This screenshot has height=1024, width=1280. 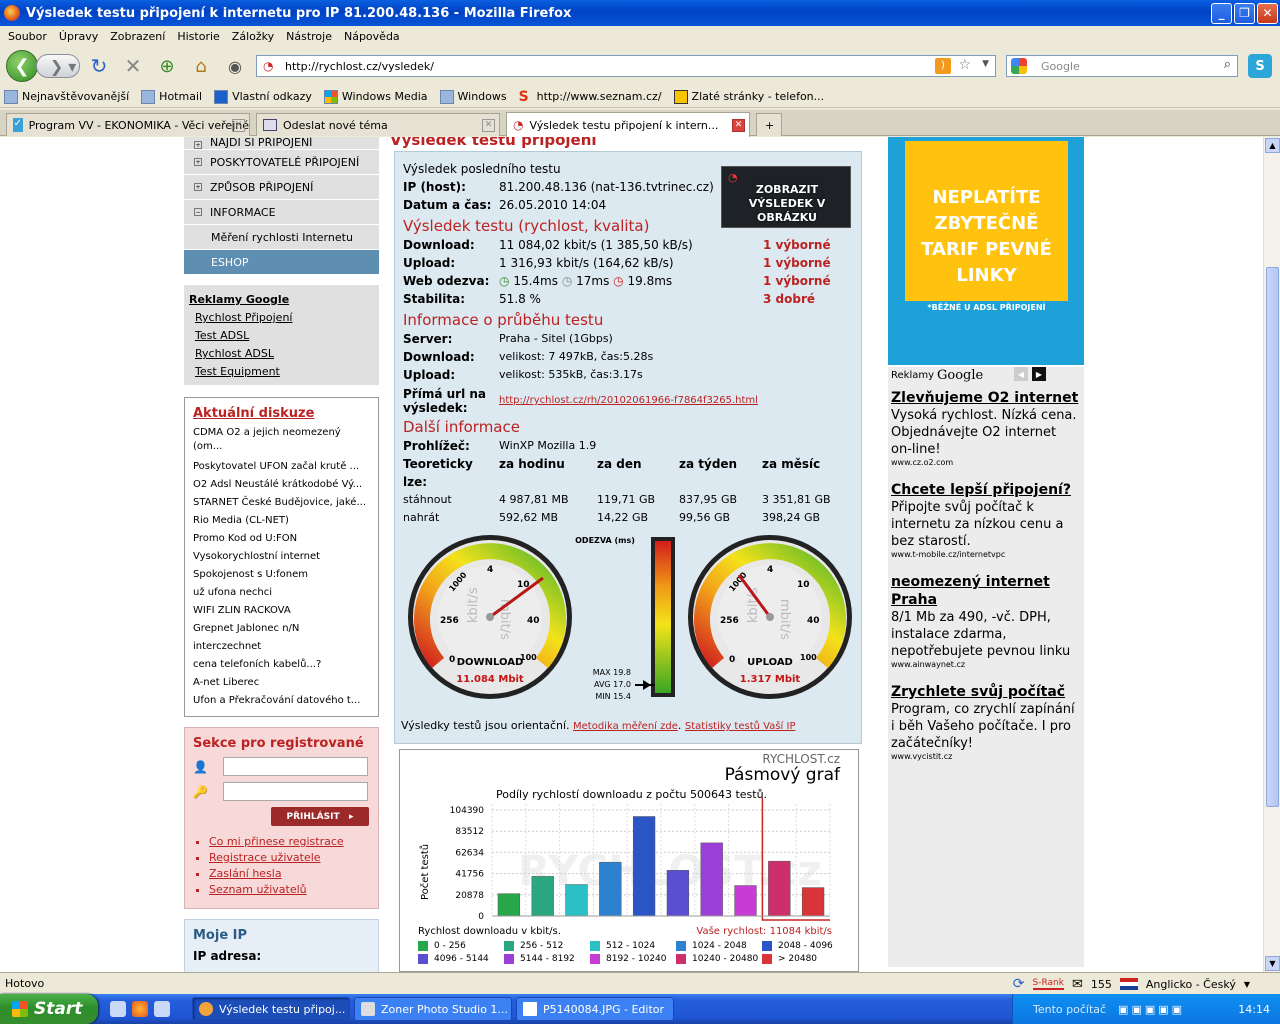 What do you see at coordinates (595, 1009) in the screenshot?
I see `taskbar-editor: P5140084.JPG - Editor` at bounding box center [595, 1009].